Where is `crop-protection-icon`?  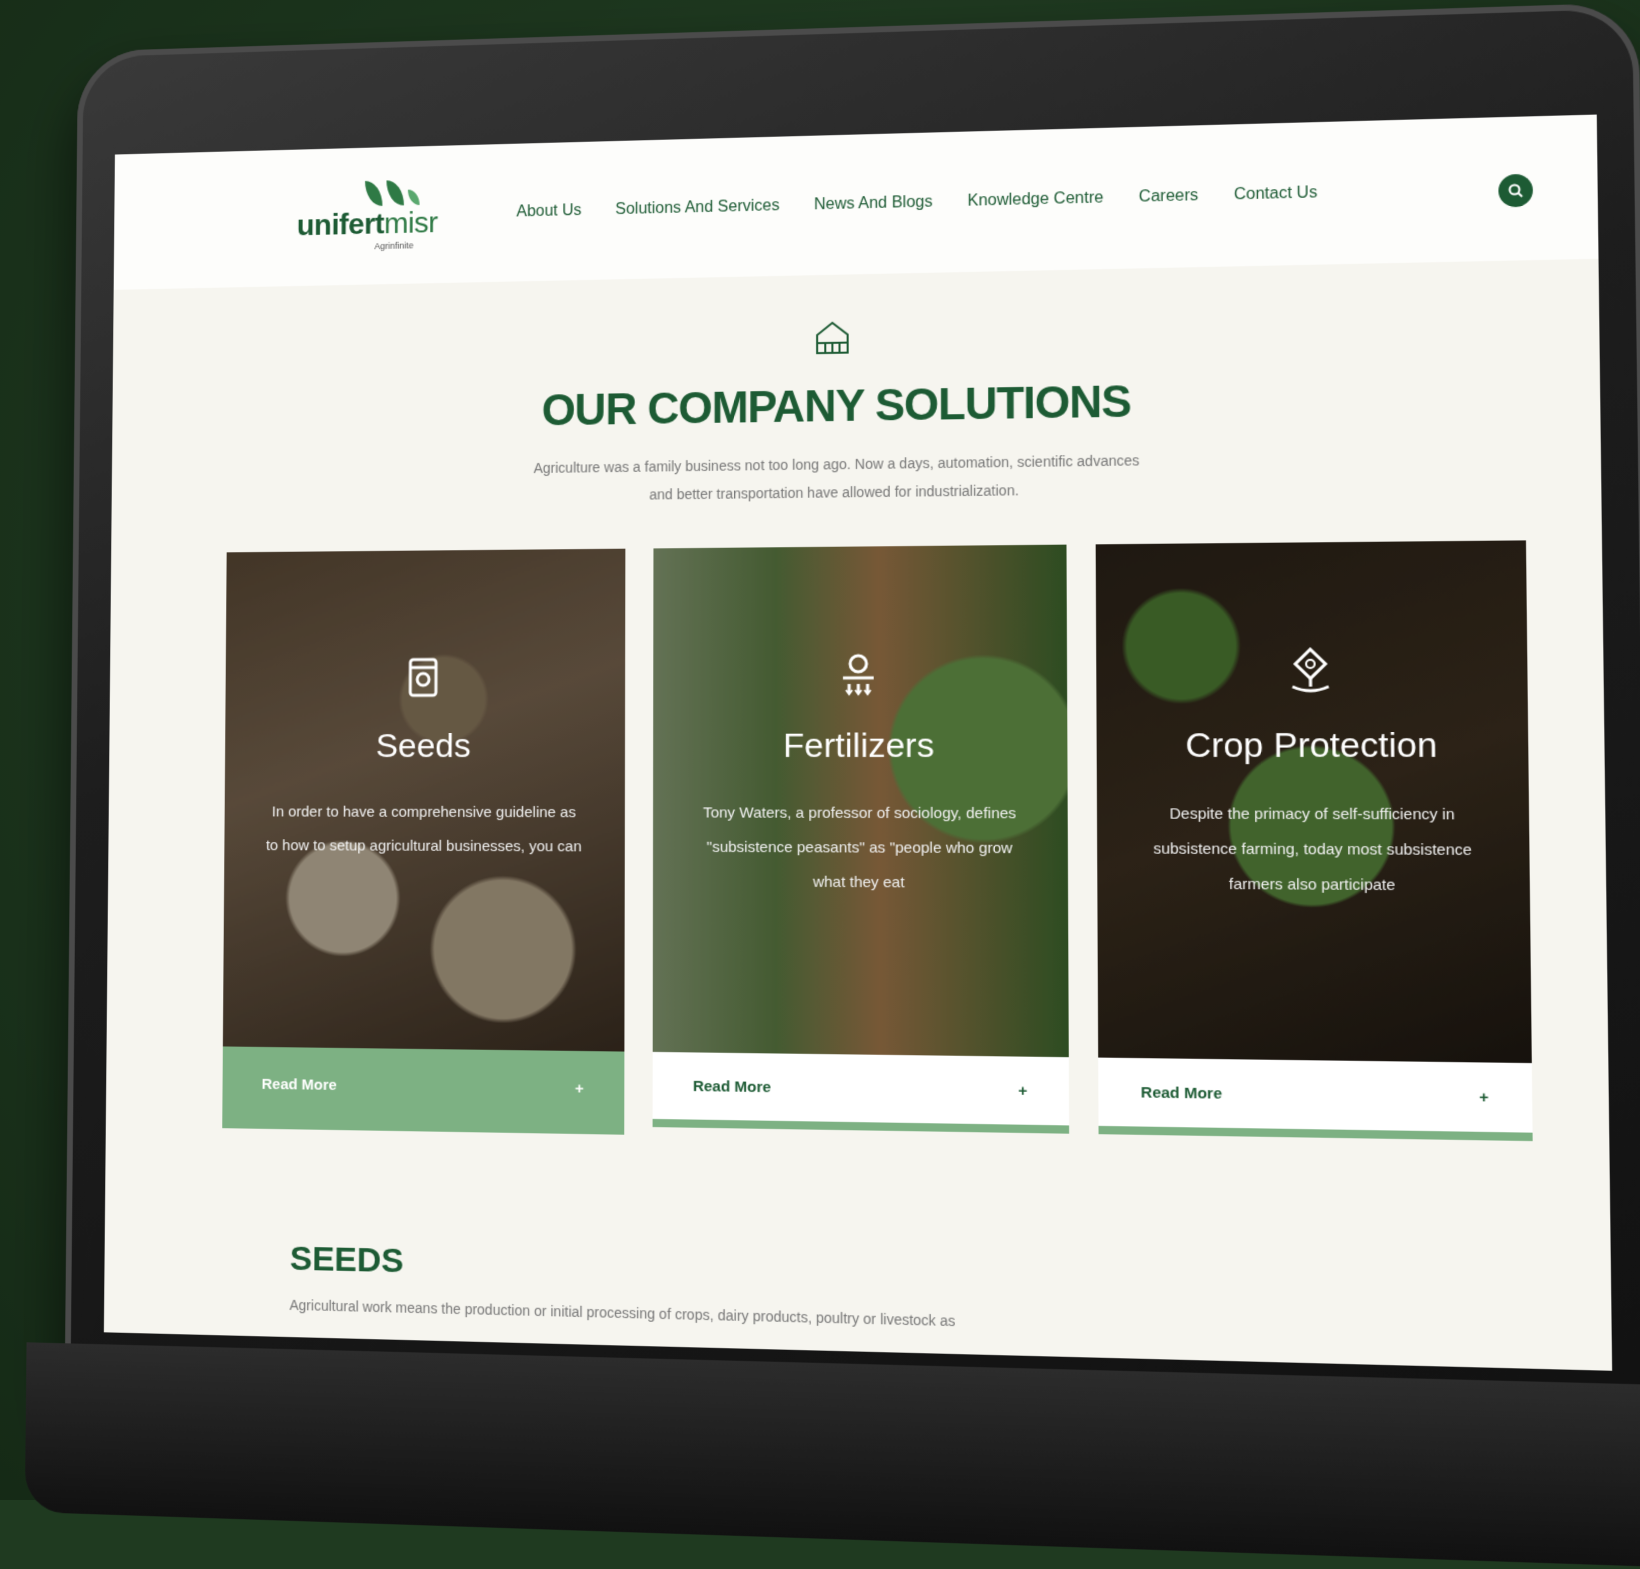
crop-protection-icon is located at coordinates (1310, 673).